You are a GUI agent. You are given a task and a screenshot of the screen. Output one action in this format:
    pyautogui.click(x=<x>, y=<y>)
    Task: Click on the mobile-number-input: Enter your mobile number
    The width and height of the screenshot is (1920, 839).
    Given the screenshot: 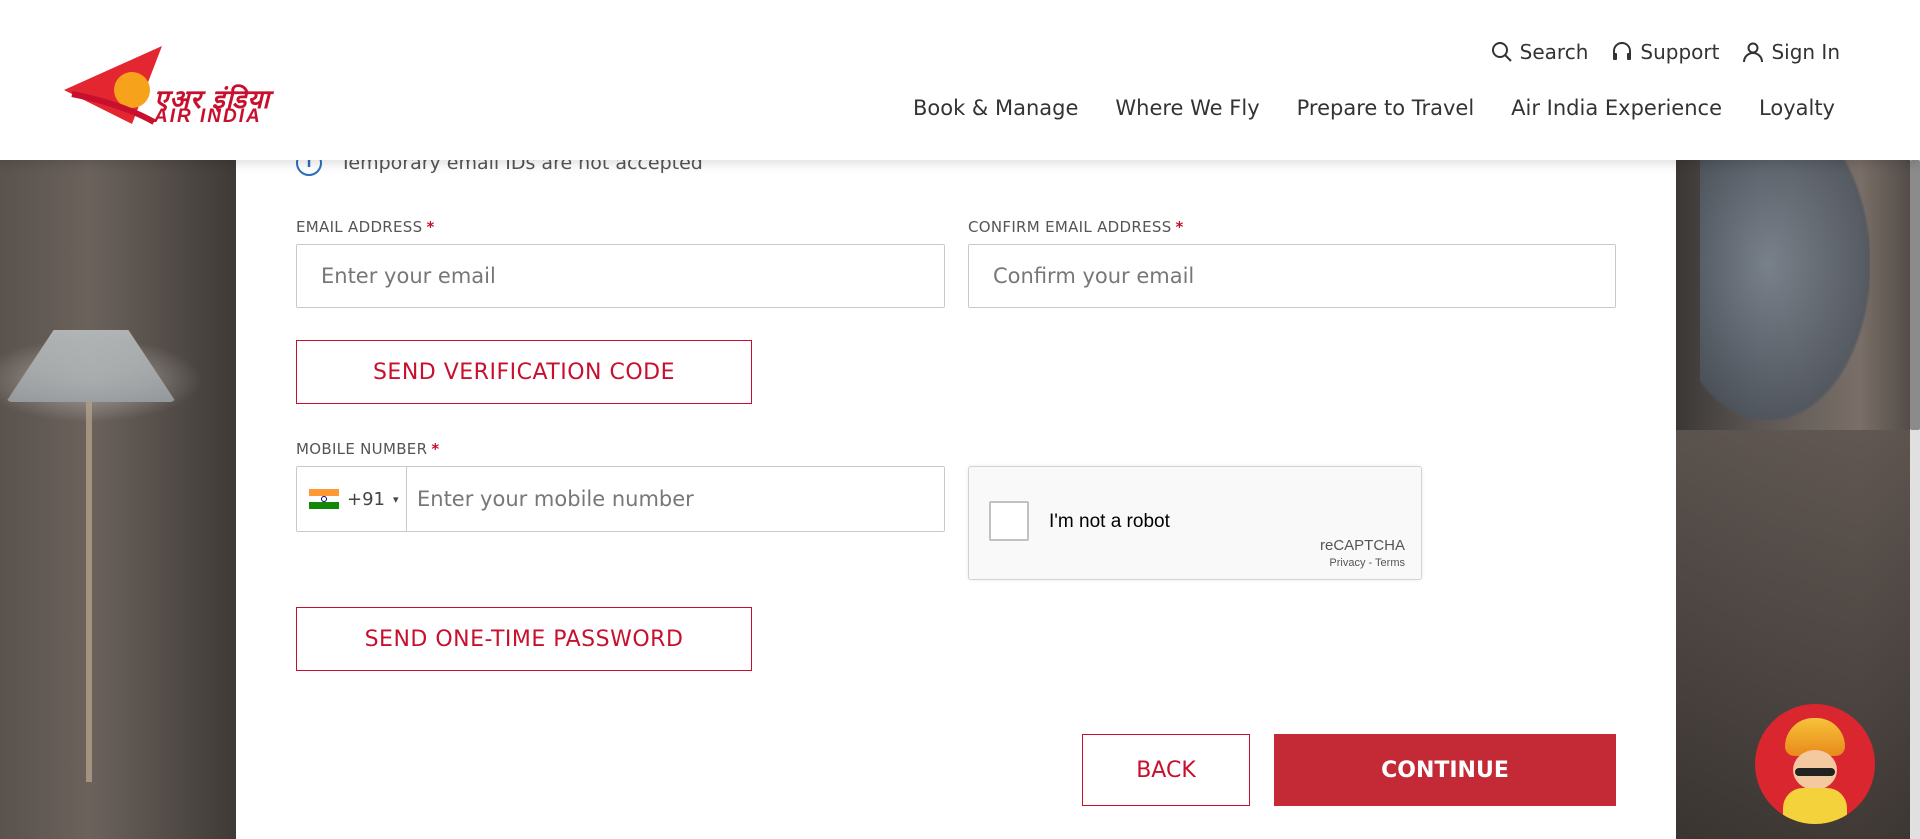 What is the action you would take?
    pyautogui.click(x=675, y=499)
    